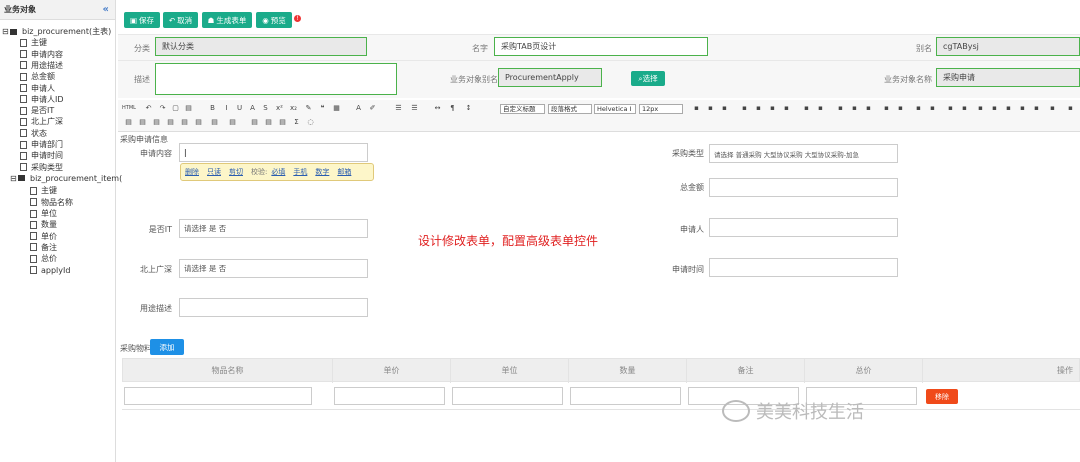 The height and width of the screenshot is (462, 1080). What do you see at coordinates (41, 167) in the screenshot?
I see `tree-item: 采购类型` at bounding box center [41, 167].